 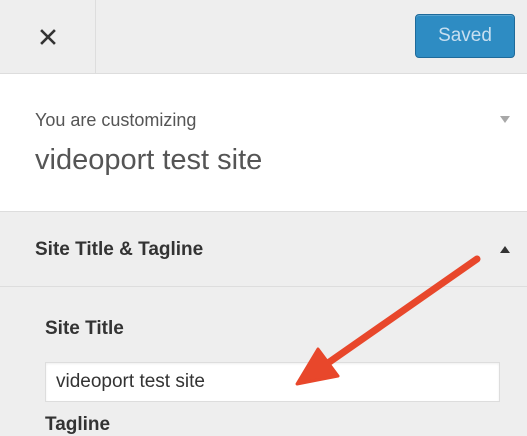 What do you see at coordinates (116, 120) in the screenshot?
I see `customizing-label: You are customizing` at bounding box center [116, 120].